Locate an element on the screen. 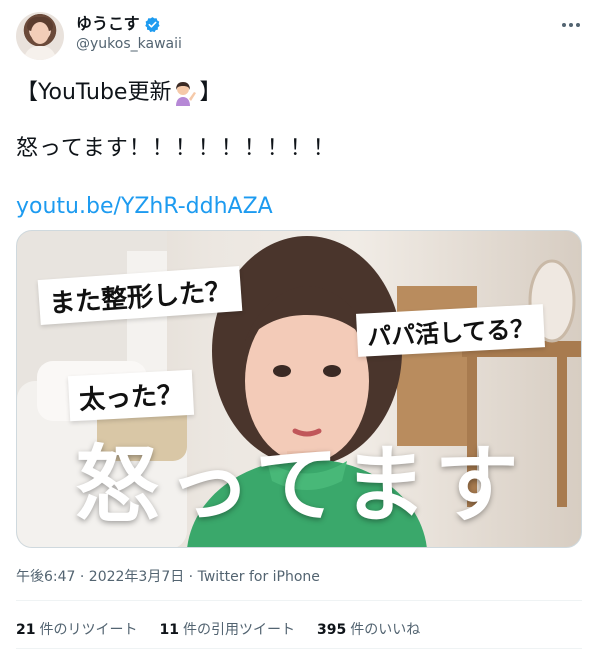 The image size is (598, 655). engagement-stats: 21 件のリツイート 11 件の引用ツイート 395 件のいいね is located at coordinates (218, 629).